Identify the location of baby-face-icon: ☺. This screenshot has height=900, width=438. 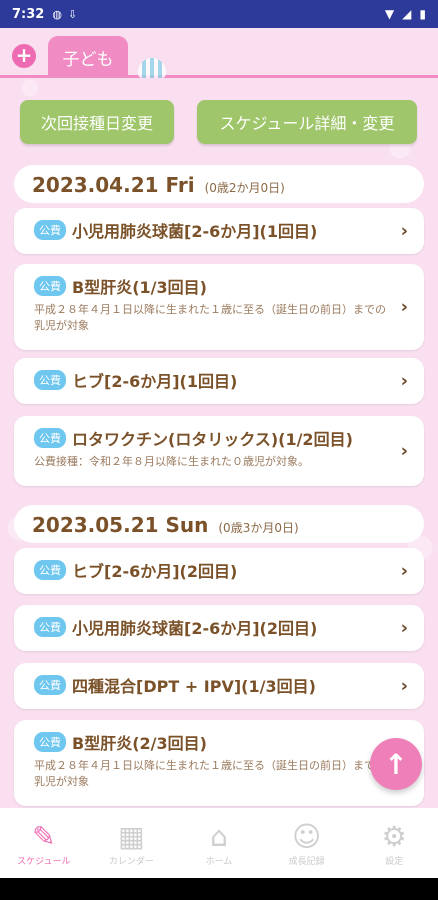
(306, 836).